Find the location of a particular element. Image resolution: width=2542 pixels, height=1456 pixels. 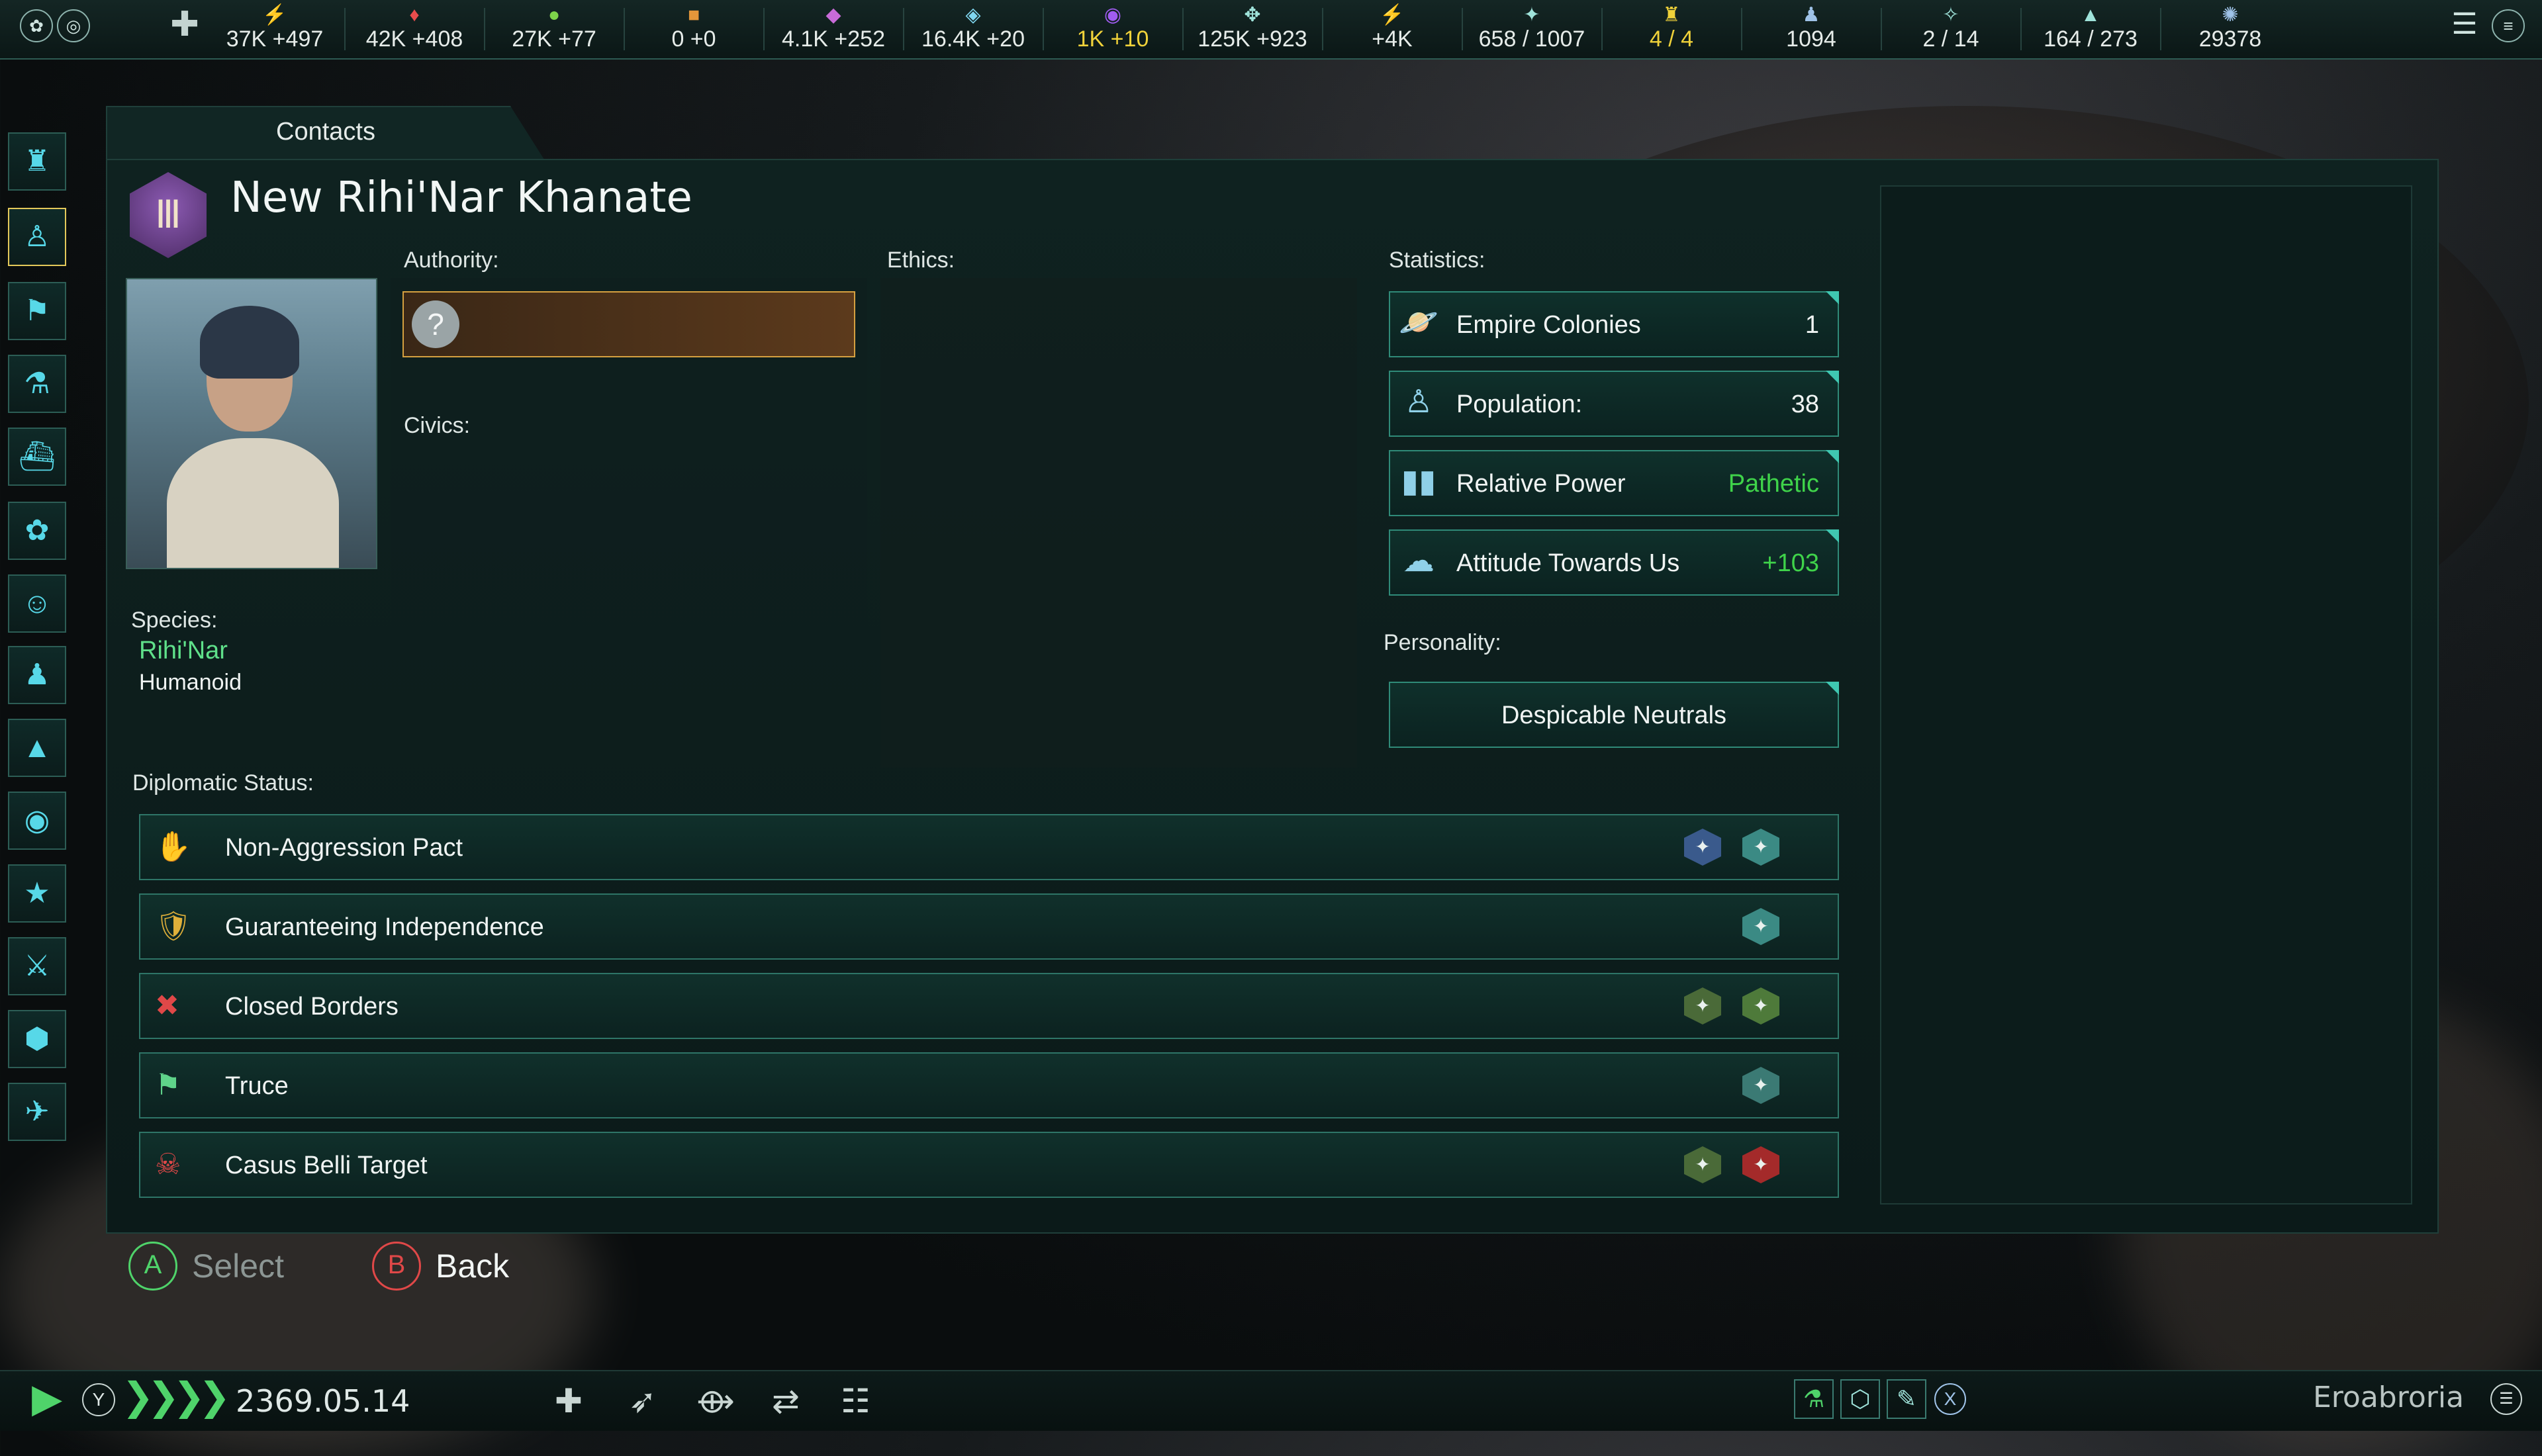

resource-energy: ⚡ 37K +497 is located at coordinates (275, 28).